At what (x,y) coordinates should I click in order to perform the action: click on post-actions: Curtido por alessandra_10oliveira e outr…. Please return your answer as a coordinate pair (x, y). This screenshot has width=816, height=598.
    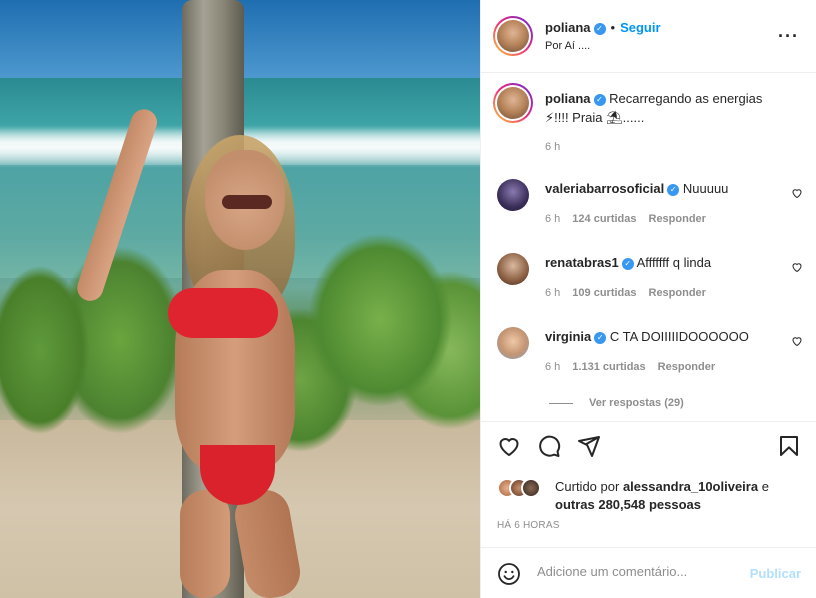
    Looking at the image, I should click on (648, 484).